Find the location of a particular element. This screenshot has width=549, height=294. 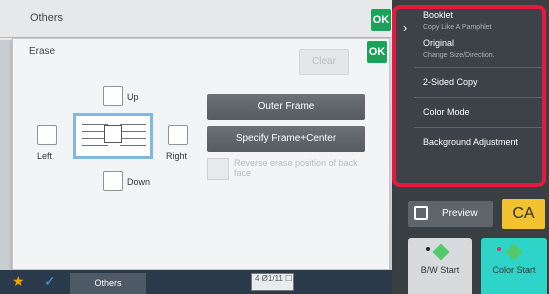

menu-item-label: Original is located at coordinates (439, 43).